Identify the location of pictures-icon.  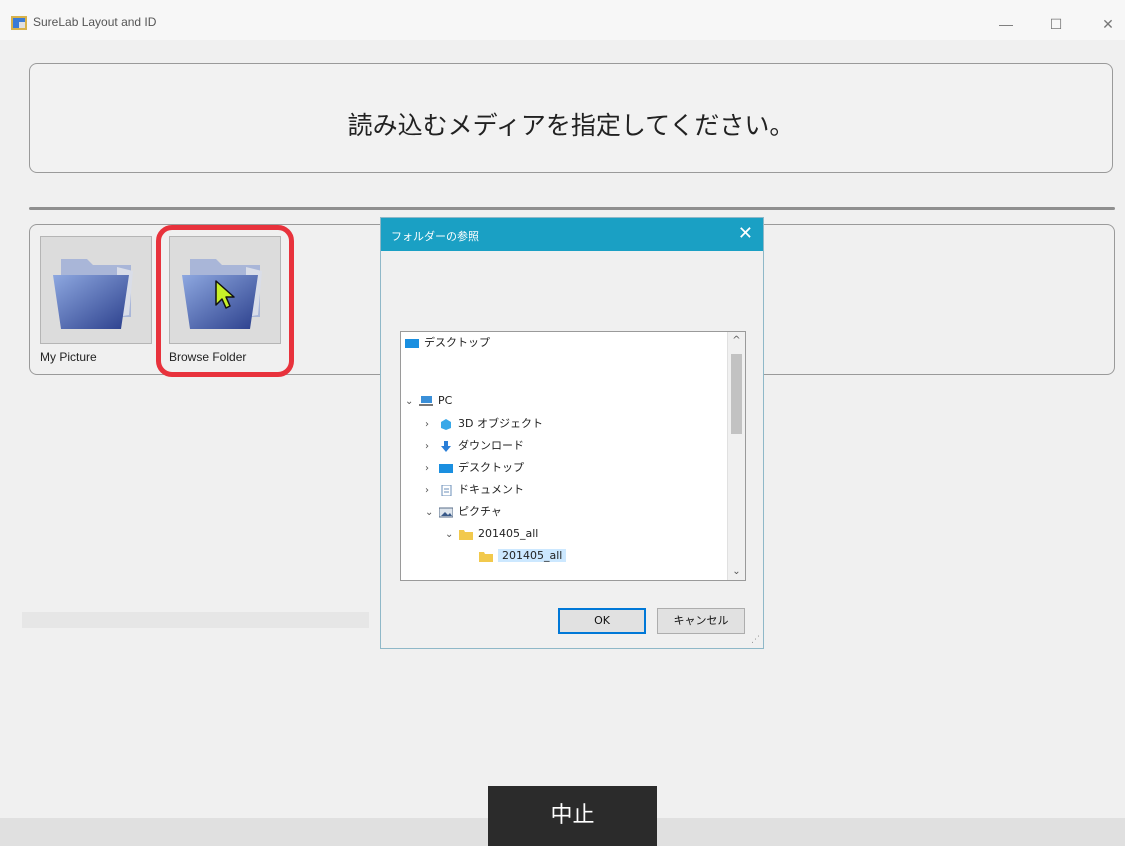
(446, 512).